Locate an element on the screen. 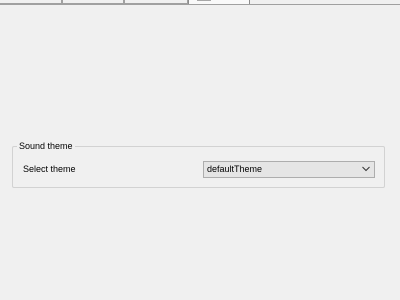 The height and width of the screenshot is (300, 400). theme-select: defaultTheme is located at coordinates (289, 169).